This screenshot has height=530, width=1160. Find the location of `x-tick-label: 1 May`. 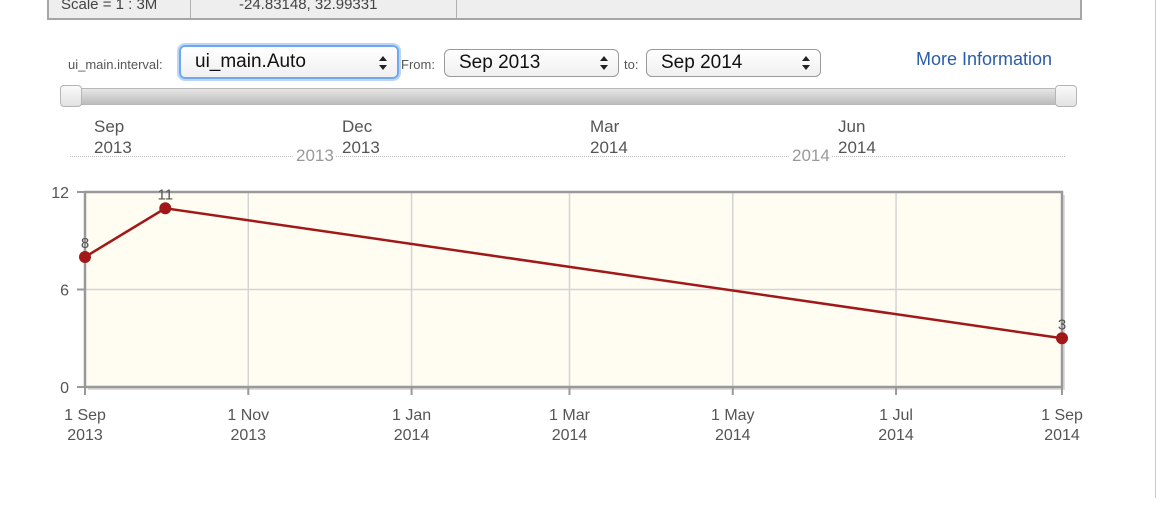

x-tick-label: 1 May is located at coordinates (733, 415).